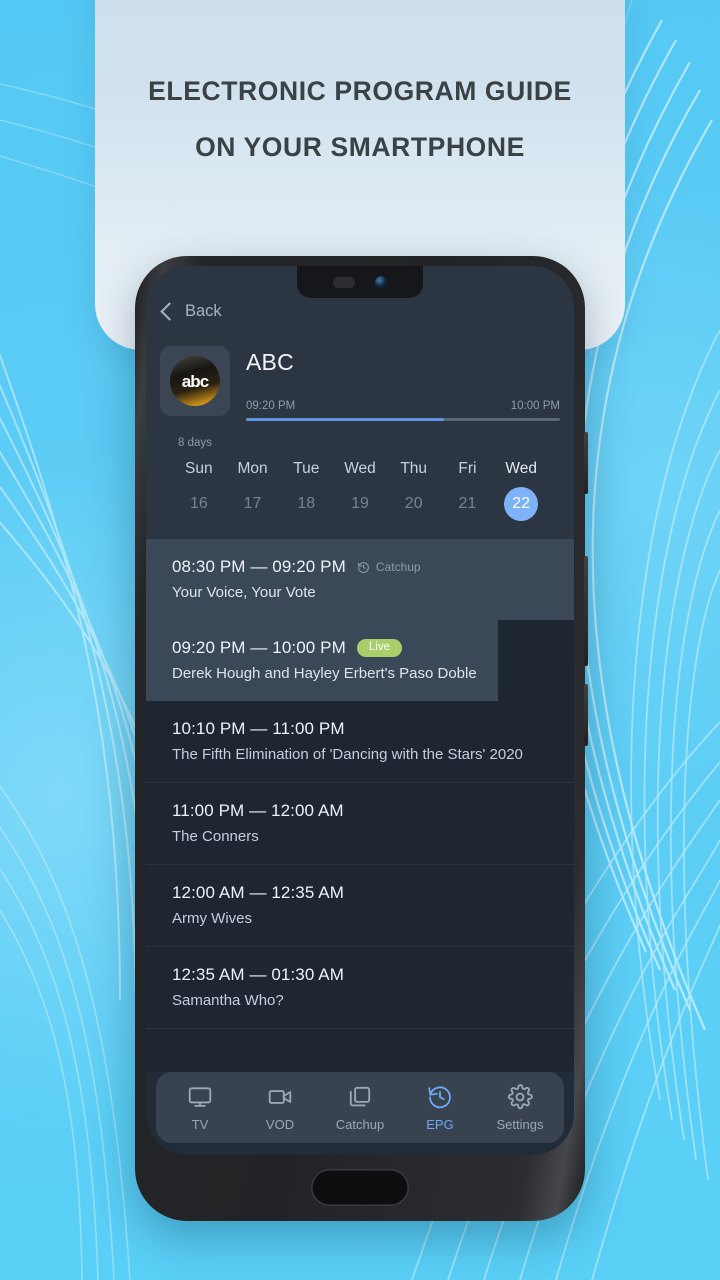 This screenshot has width=720, height=1280. What do you see at coordinates (467, 468) in the screenshot?
I see `day-name: Fri` at bounding box center [467, 468].